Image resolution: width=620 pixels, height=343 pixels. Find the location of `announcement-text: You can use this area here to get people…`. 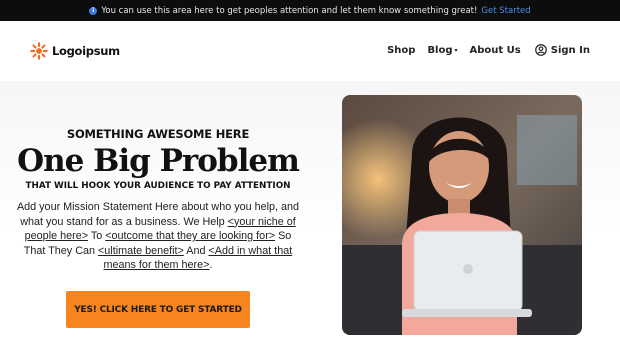

announcement-text: You can use this area here to get people… is located at coordinates (289, 10).